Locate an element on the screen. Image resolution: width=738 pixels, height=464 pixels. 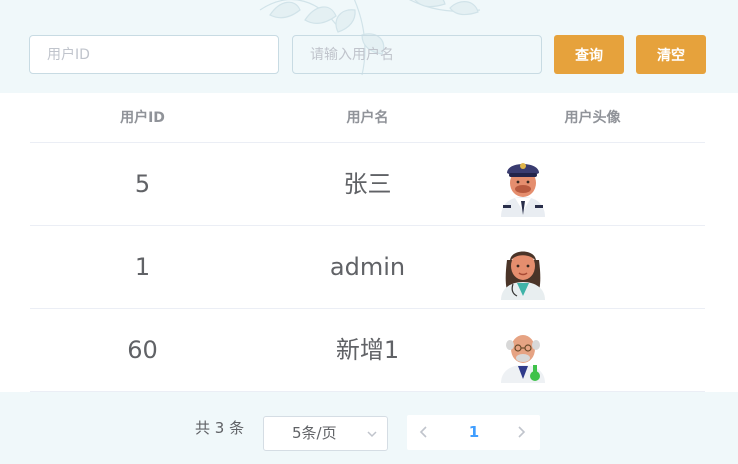
header-username: 用户名 is located at coordinates (367, 118).